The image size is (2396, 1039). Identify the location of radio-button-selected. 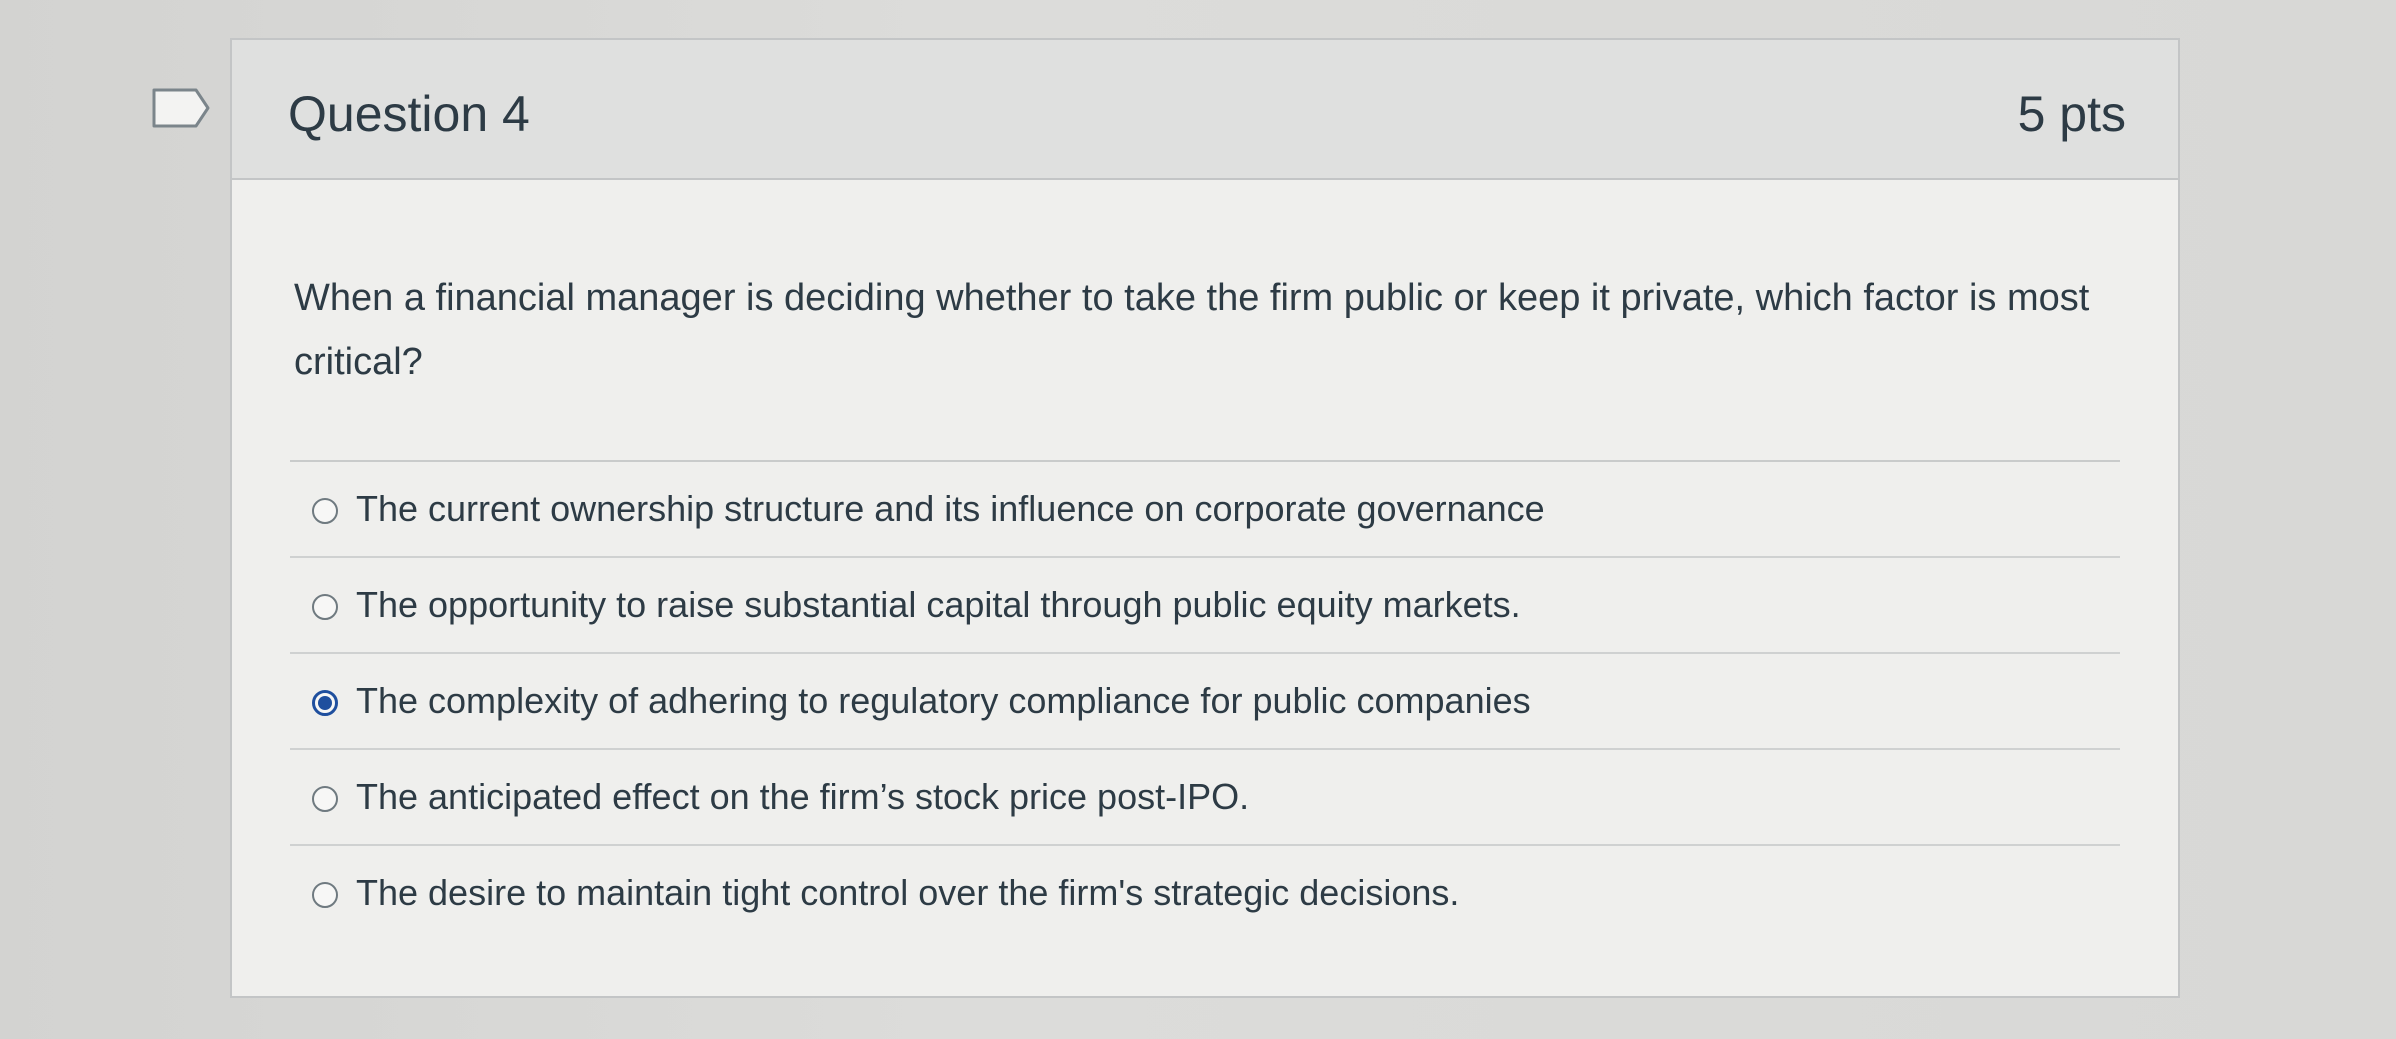
(325, 703).